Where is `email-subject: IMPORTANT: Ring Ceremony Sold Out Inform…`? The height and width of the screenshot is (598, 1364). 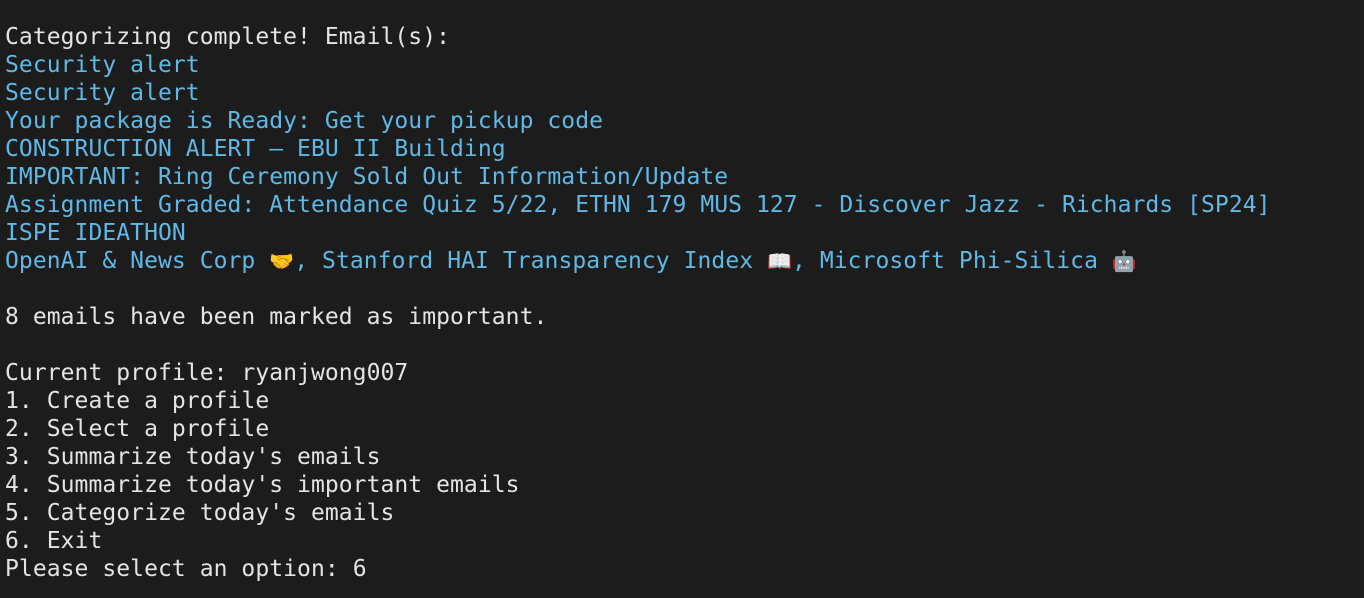
email-subject: IMPORTANT: Ring Ceremony Sold Out Inform… is located at coordinates (367, 177).